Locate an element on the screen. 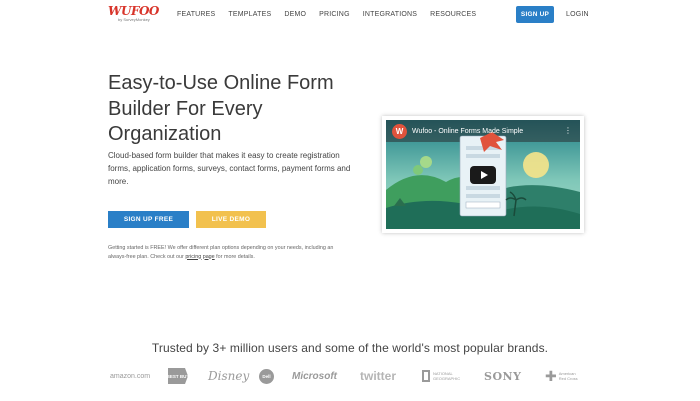  natgeo-logo: NATIONAL GEOGRAPHIC is located at coordinates (442, 376).